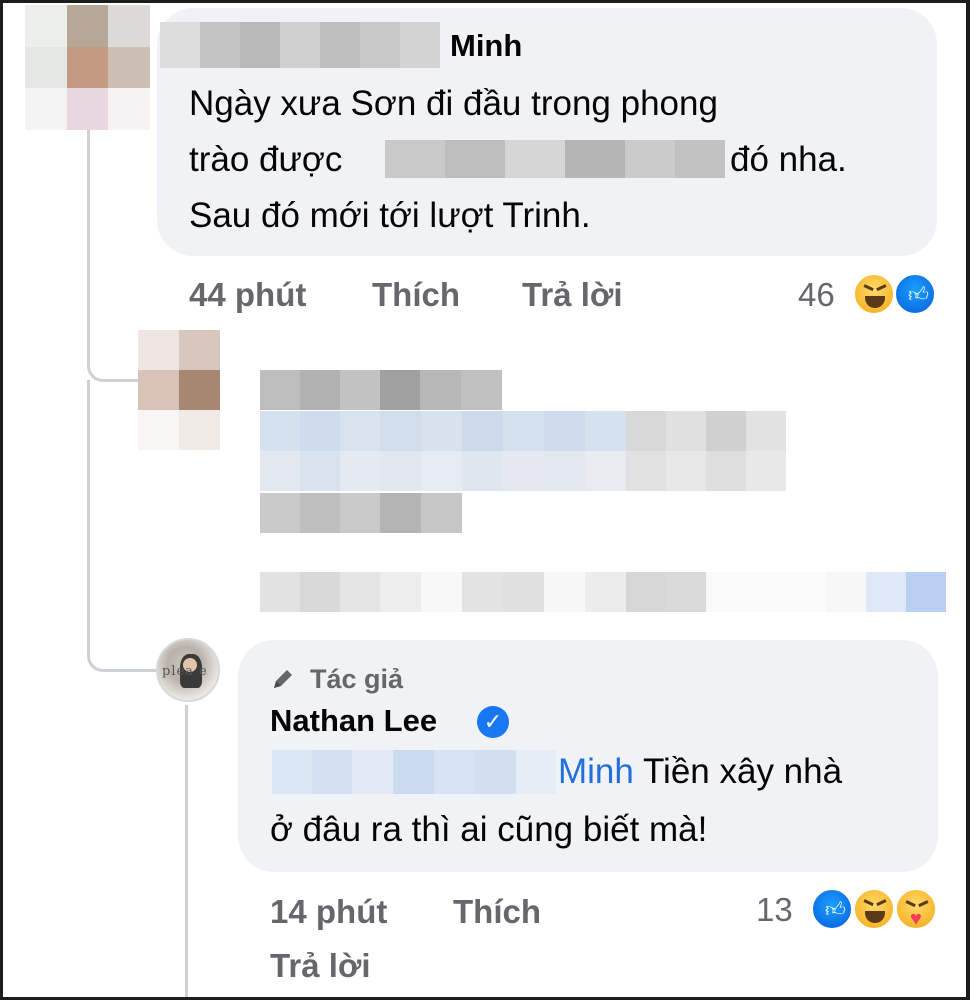 Image resolution: width=970 pixels, height=1000 pixels. I want to click on reply-text-rest: Tiền xây nhà, so click(738, 771).